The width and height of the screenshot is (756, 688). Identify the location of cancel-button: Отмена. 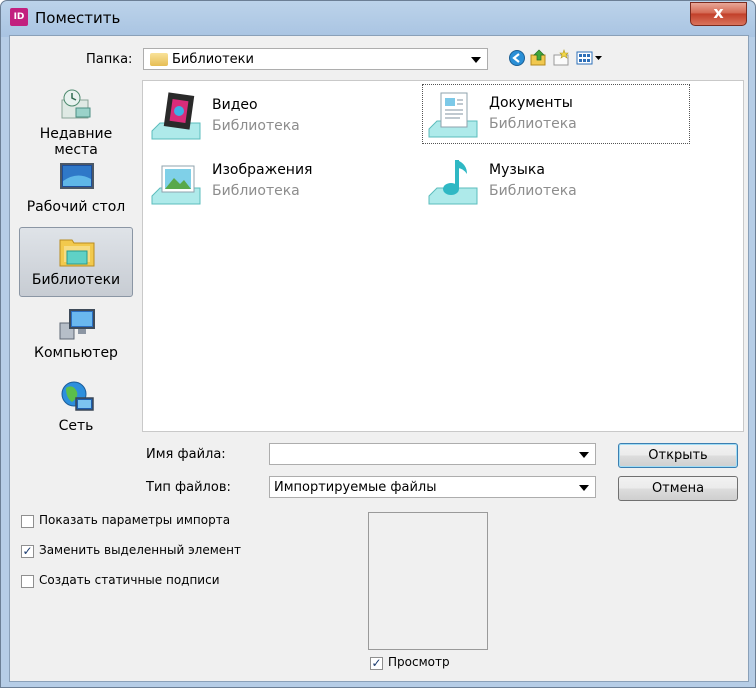
(678, 488).